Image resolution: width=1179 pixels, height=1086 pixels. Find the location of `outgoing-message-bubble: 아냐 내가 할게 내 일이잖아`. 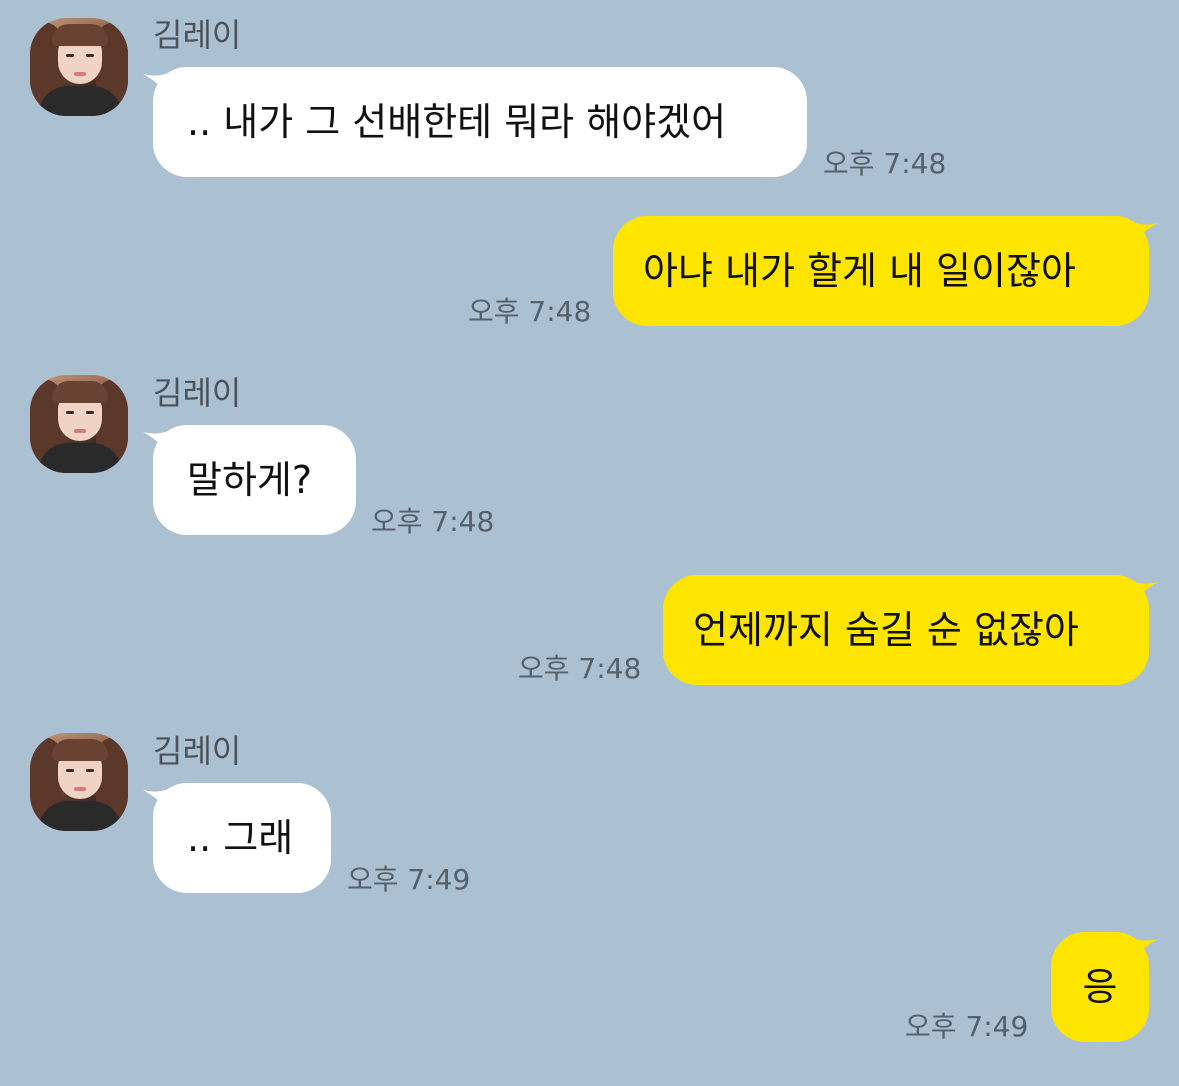

outgoing-message-bubble: 아냐 내가 할게 내 일이잖아 is located at coordinates (881, 271).